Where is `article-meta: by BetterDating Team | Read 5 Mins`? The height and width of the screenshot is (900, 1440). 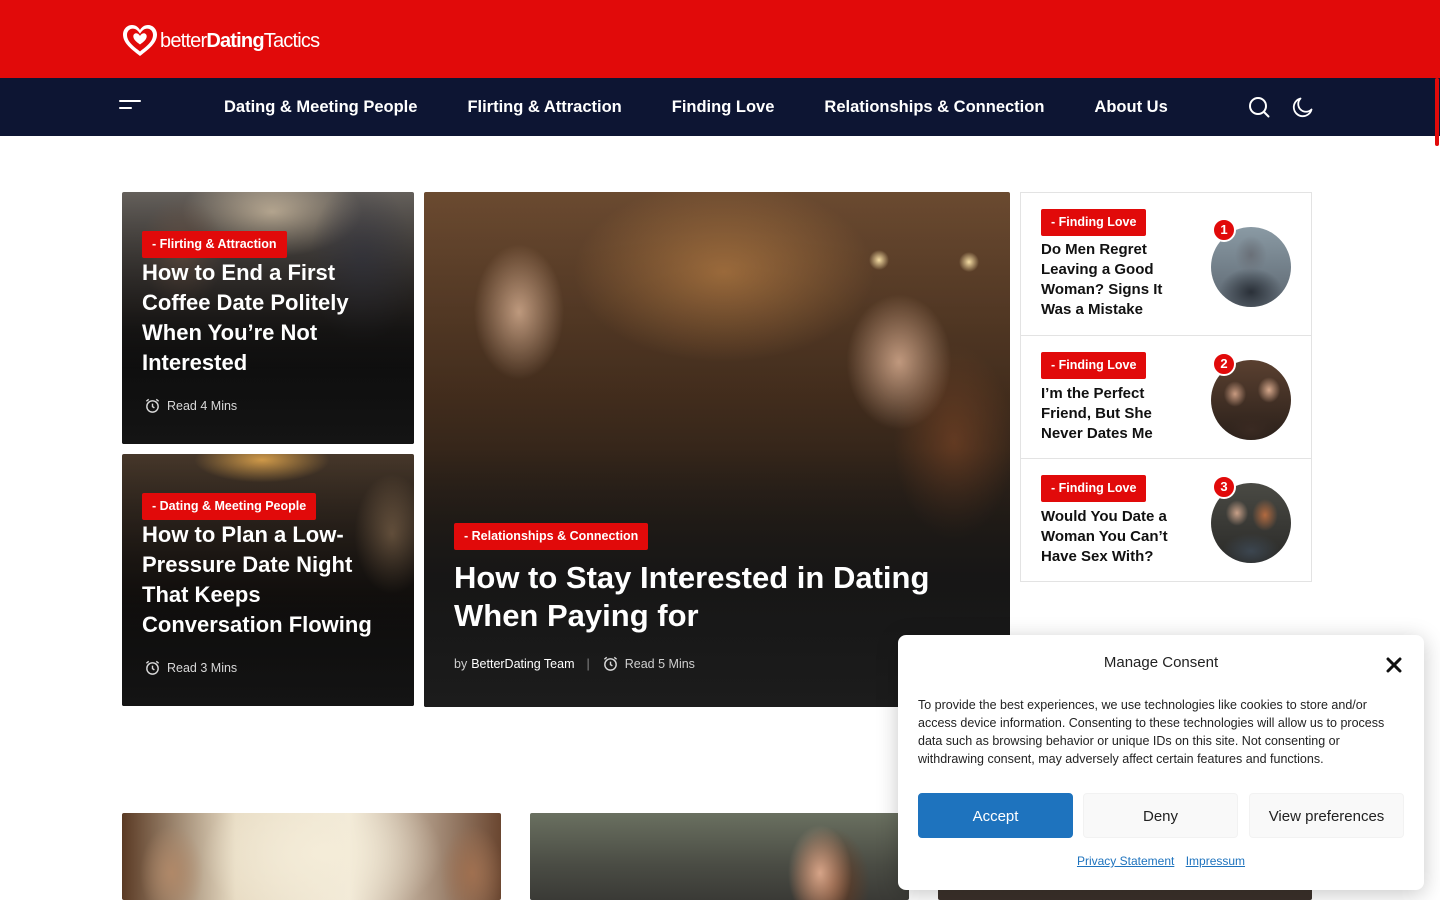 article-meta: by BetterDating Team | Read 5 Mins is located at coordinates (574, 663).